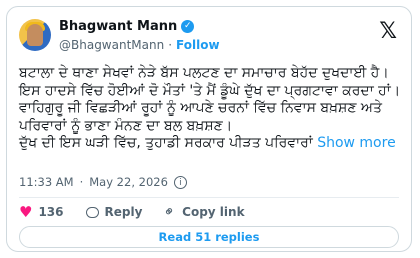 The image size is (420, 258). Describe the element at coordinates (198, 45) in the screenshot. I see `follow-button: Follow` at that location.